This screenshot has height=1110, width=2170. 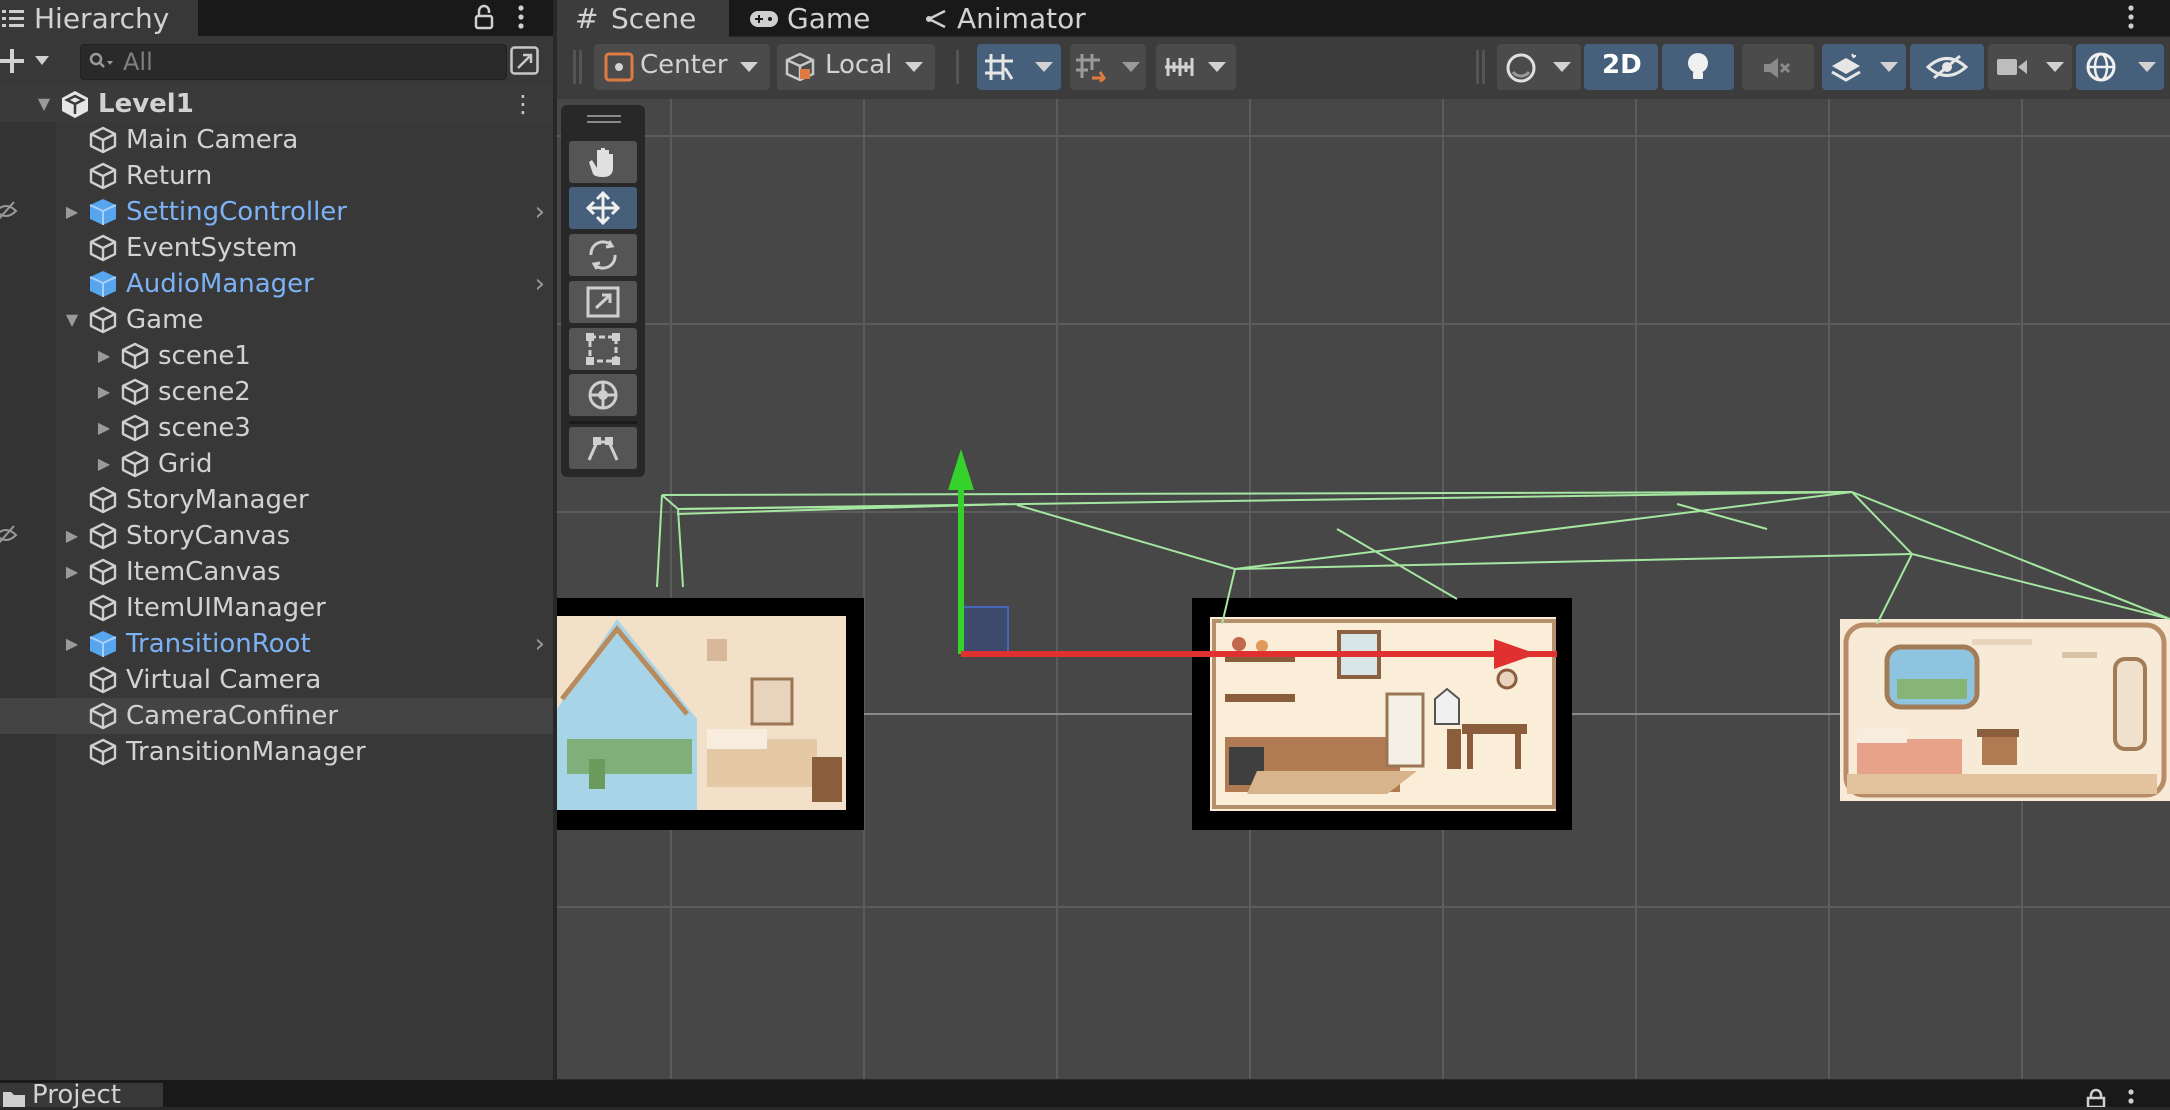 I want to click on hierarchy-item-label: ItemUIManager, so click(x=226, y=608).